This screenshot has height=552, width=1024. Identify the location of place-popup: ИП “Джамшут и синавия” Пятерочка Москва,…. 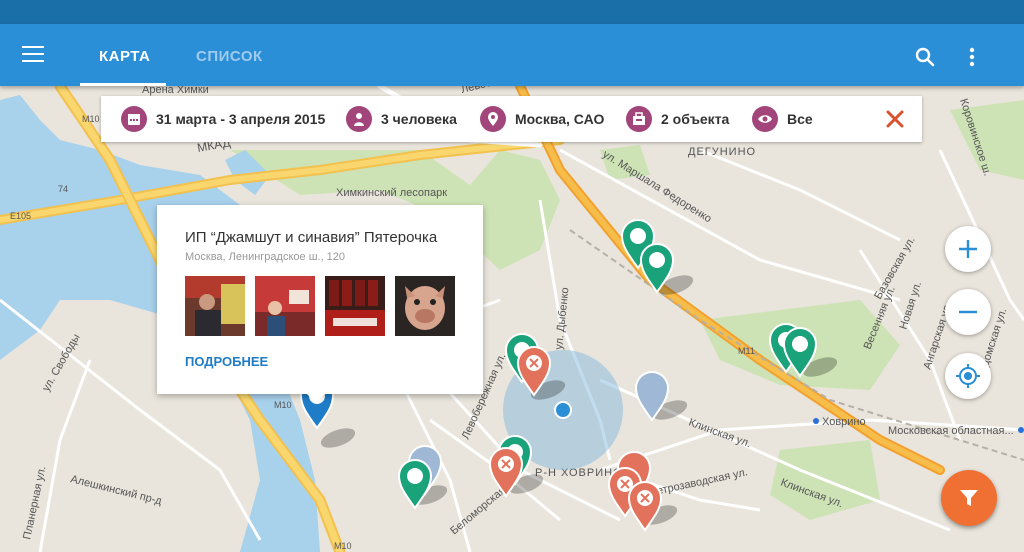
(320, 304).